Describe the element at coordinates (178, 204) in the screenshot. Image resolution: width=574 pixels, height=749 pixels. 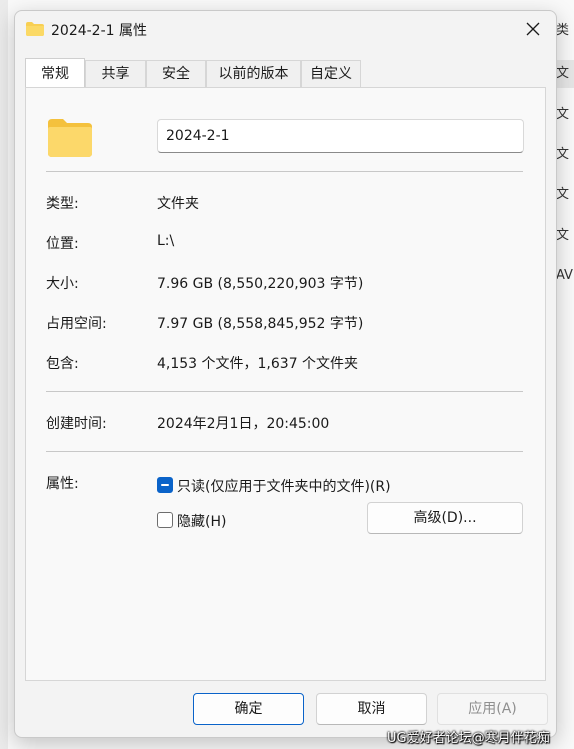
I see `type-value: 文件夹` at that location.